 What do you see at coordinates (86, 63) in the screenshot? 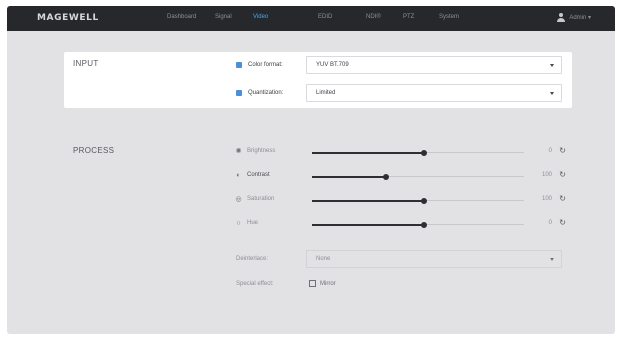
I see `input-section-title: INPUT` at bounding box center [86, 63].